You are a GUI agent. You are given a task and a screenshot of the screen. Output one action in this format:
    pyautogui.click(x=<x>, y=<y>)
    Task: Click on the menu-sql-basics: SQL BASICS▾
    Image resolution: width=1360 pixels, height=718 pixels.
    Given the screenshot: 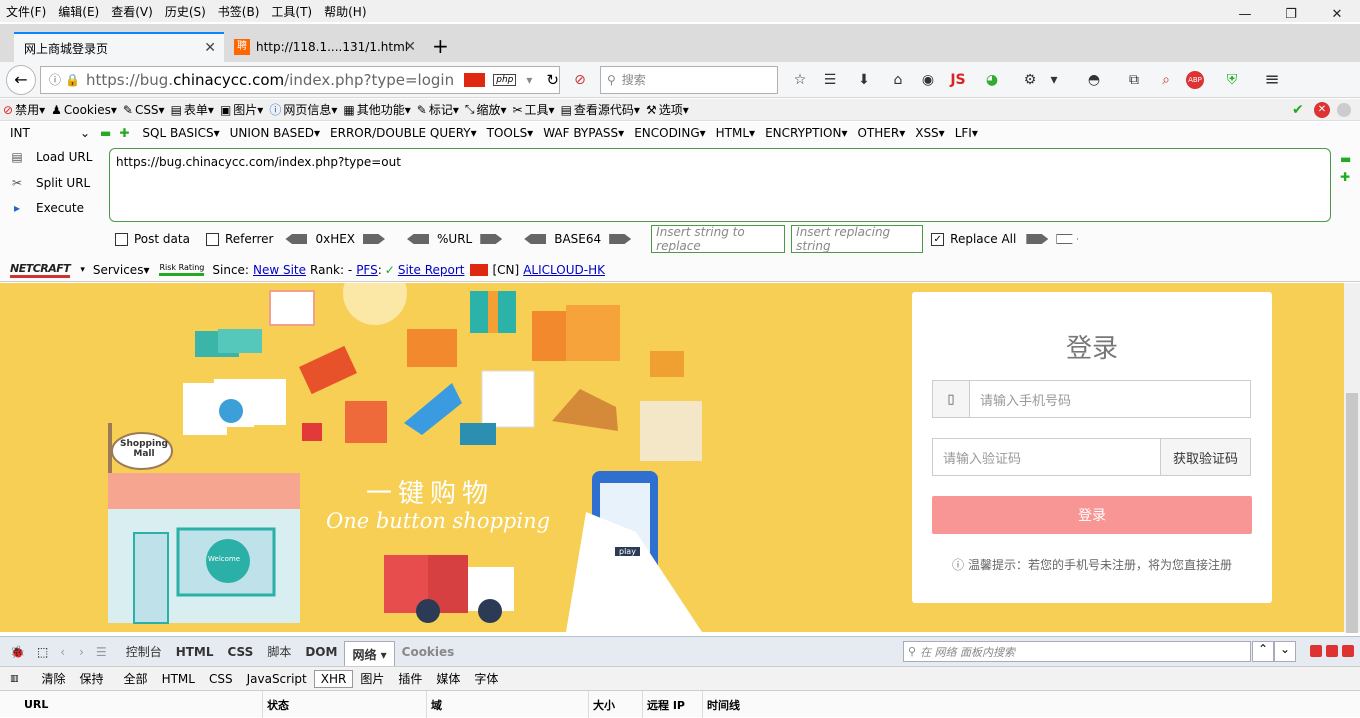 What is the action you would take?
    pyautogui.click(x=180, y=133)
    